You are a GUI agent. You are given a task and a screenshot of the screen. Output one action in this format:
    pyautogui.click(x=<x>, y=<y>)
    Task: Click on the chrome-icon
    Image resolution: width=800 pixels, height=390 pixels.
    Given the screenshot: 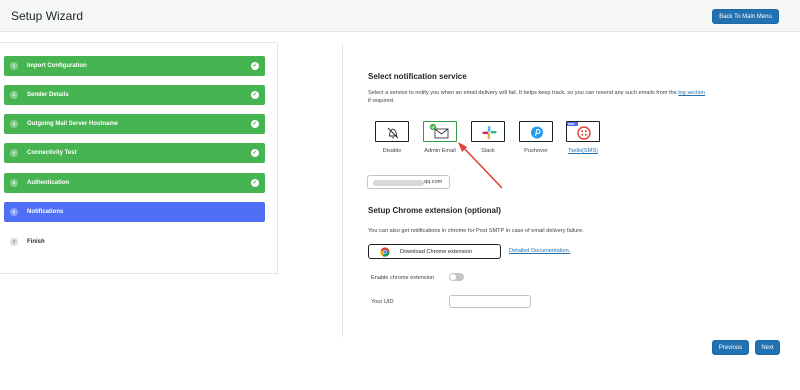 What is the action you would take?
    pyautogui.click(x=385, y=252)
    